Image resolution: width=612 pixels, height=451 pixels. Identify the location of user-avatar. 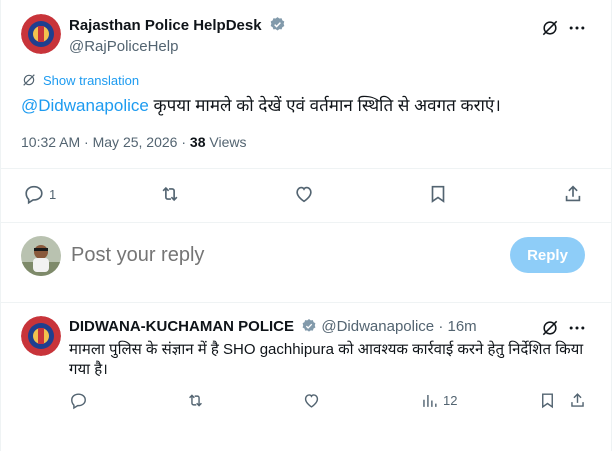
(41, 256).